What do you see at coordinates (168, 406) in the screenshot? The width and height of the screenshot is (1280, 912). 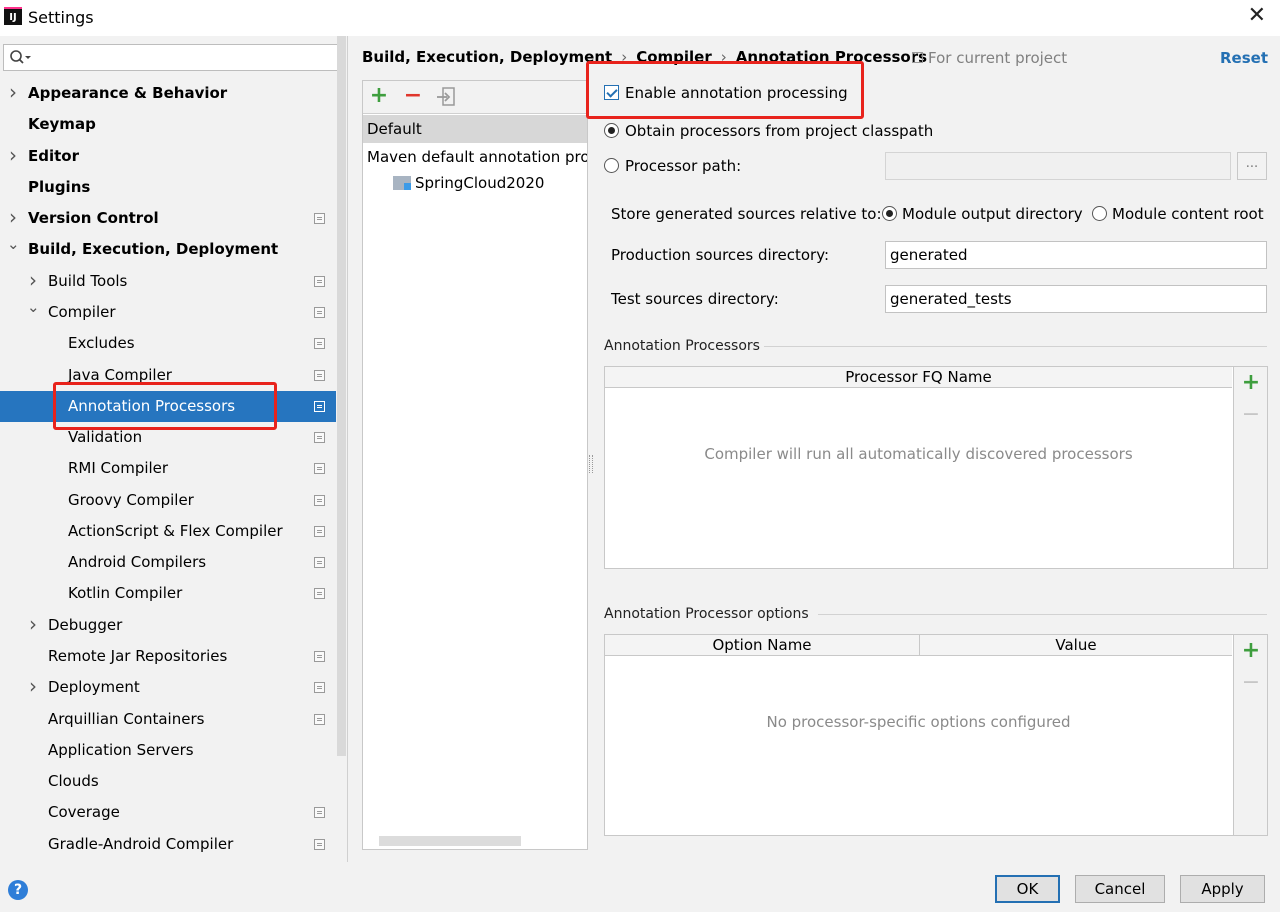 I see `sidebar-item: Annotation Processors` at bounding box center [168, 406].